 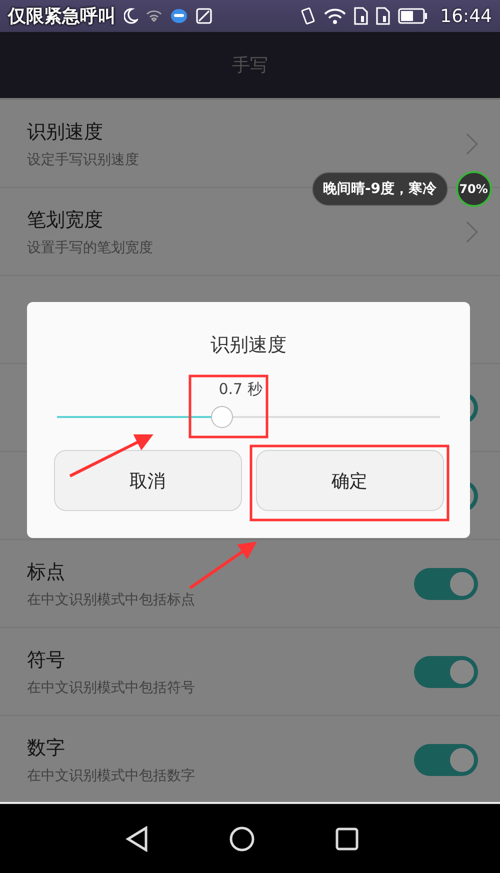 I want to click on setting-description: 设定手写识别速度, so click(x=83, y=159).